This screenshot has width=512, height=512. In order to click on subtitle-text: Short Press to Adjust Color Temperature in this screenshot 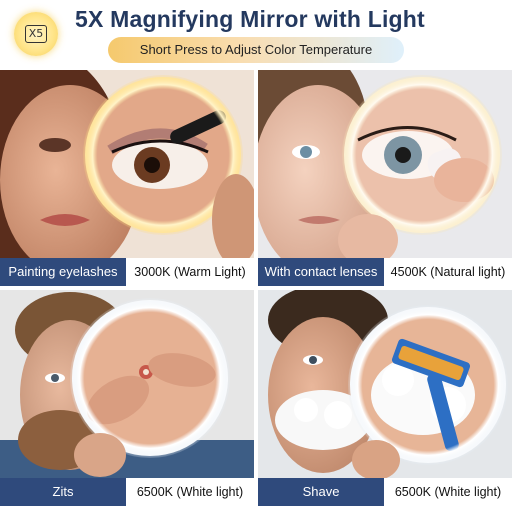, I will do `click(256, 49)`.